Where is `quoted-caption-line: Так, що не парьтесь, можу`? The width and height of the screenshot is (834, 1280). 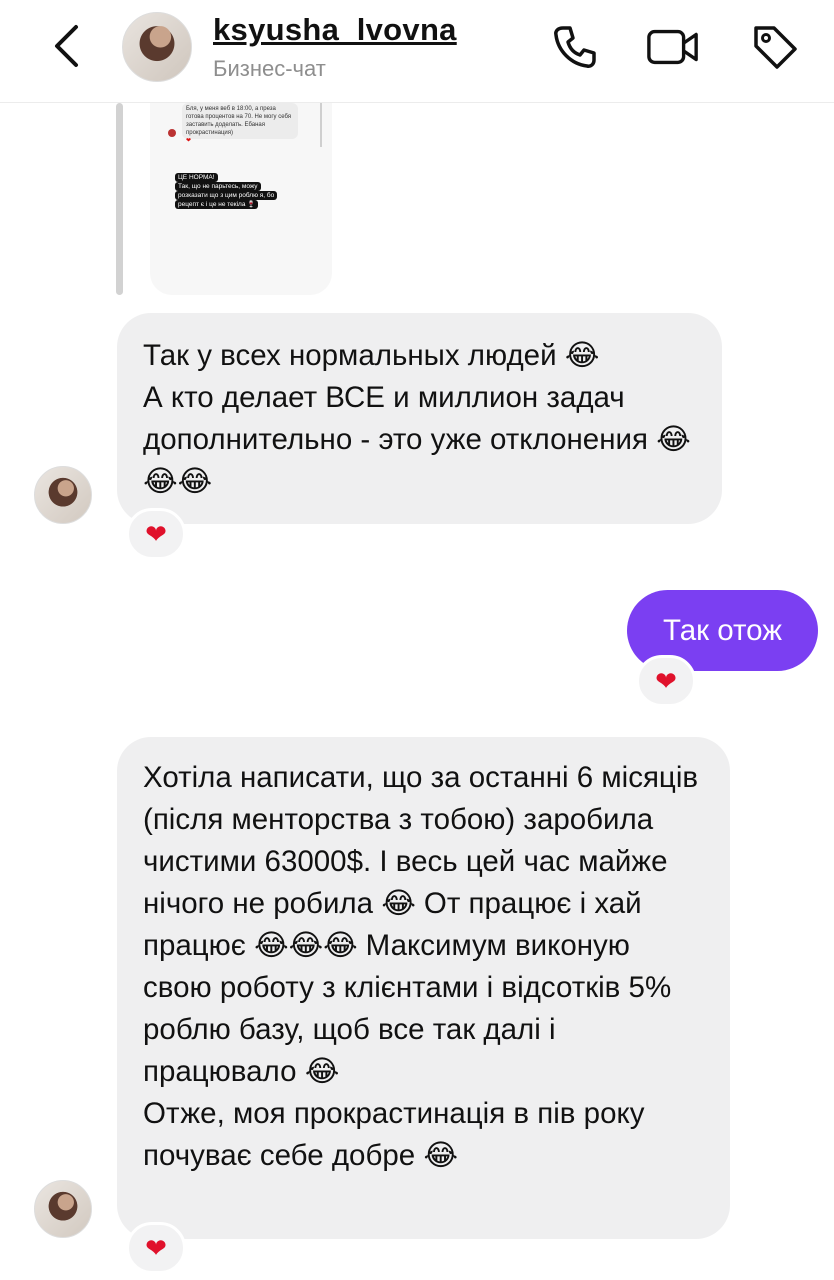 quoted-caption-line: Так, що не парьтесь, можу is located at coordinates (218, 186).